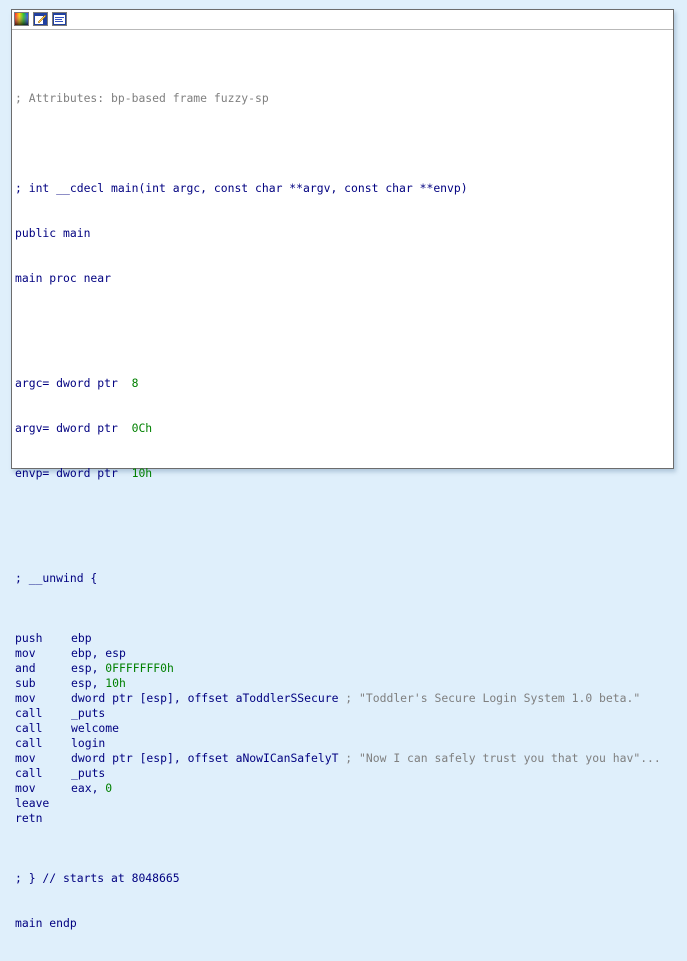 The height and width of the screenshot is (961, 687). I want to click on instruction-line: call welcome, so click(338, 728).